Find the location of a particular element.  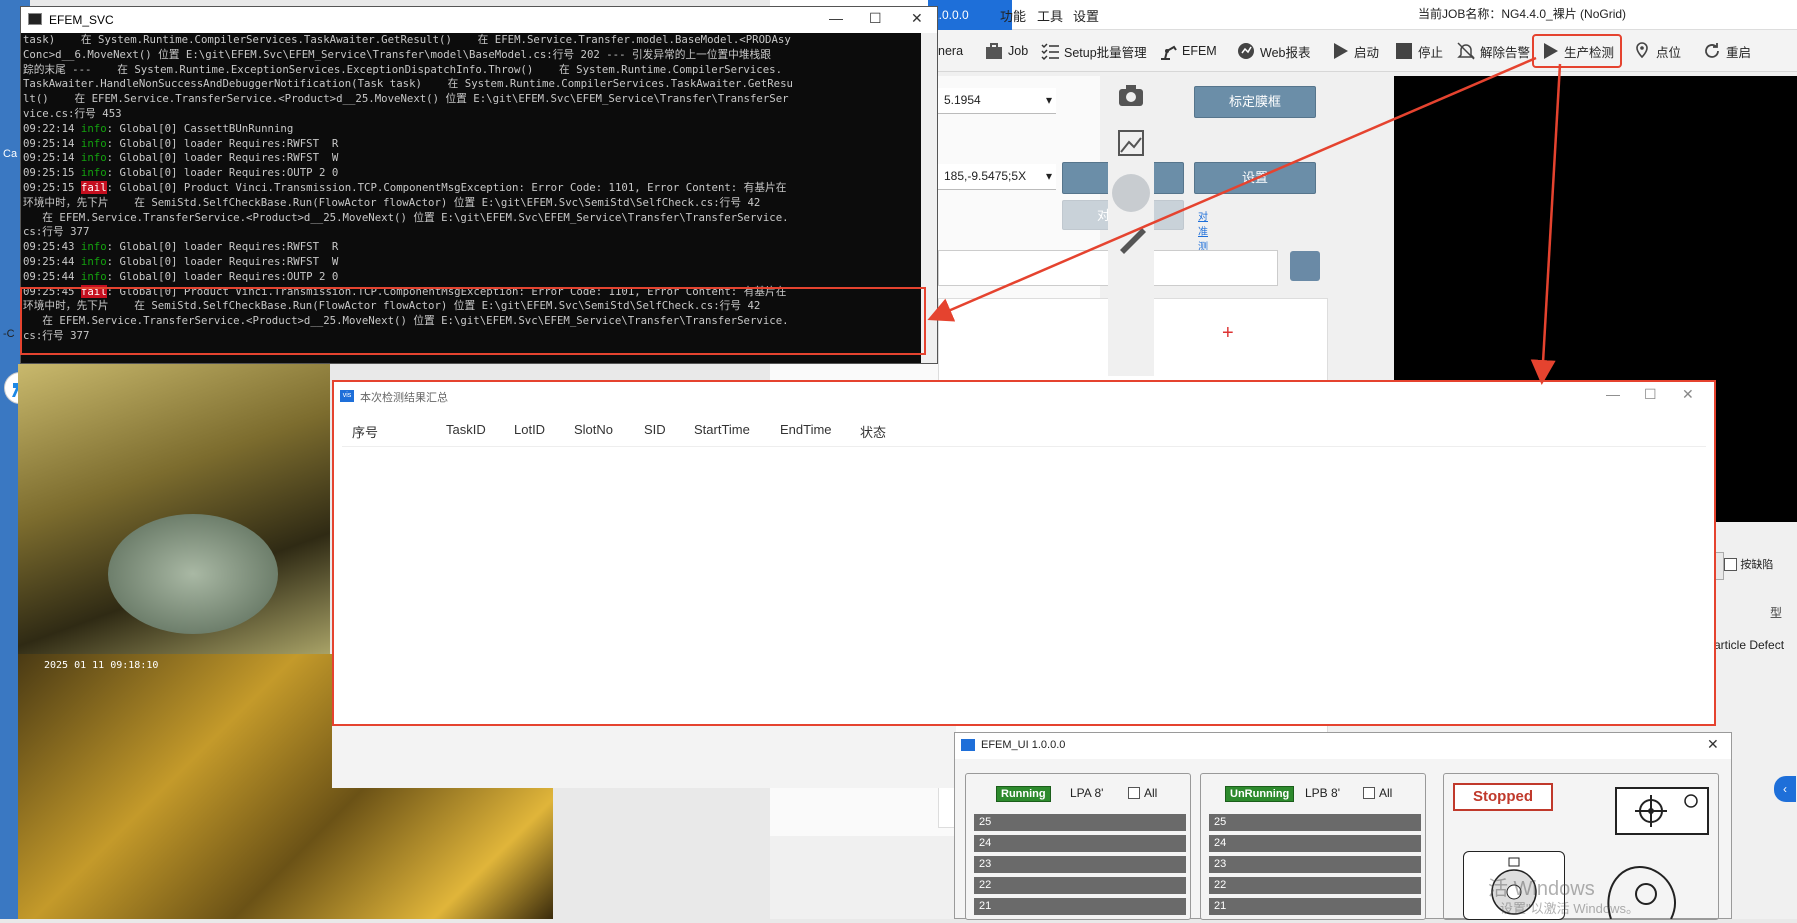

job-button: Job is located at coordinates (1006, 51).